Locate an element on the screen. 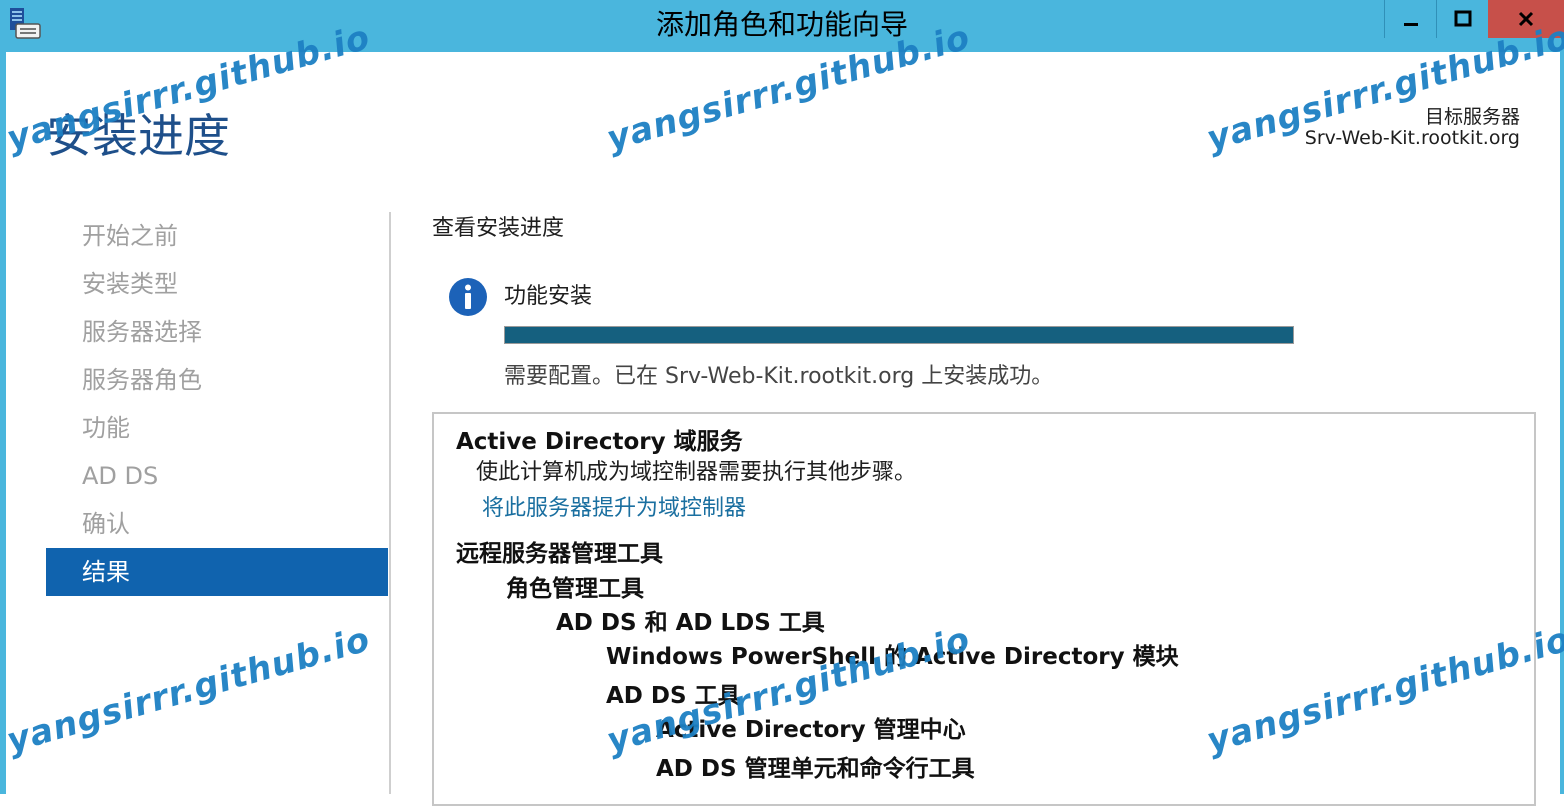  window-frame-right is located at coordinates (1562, 423).